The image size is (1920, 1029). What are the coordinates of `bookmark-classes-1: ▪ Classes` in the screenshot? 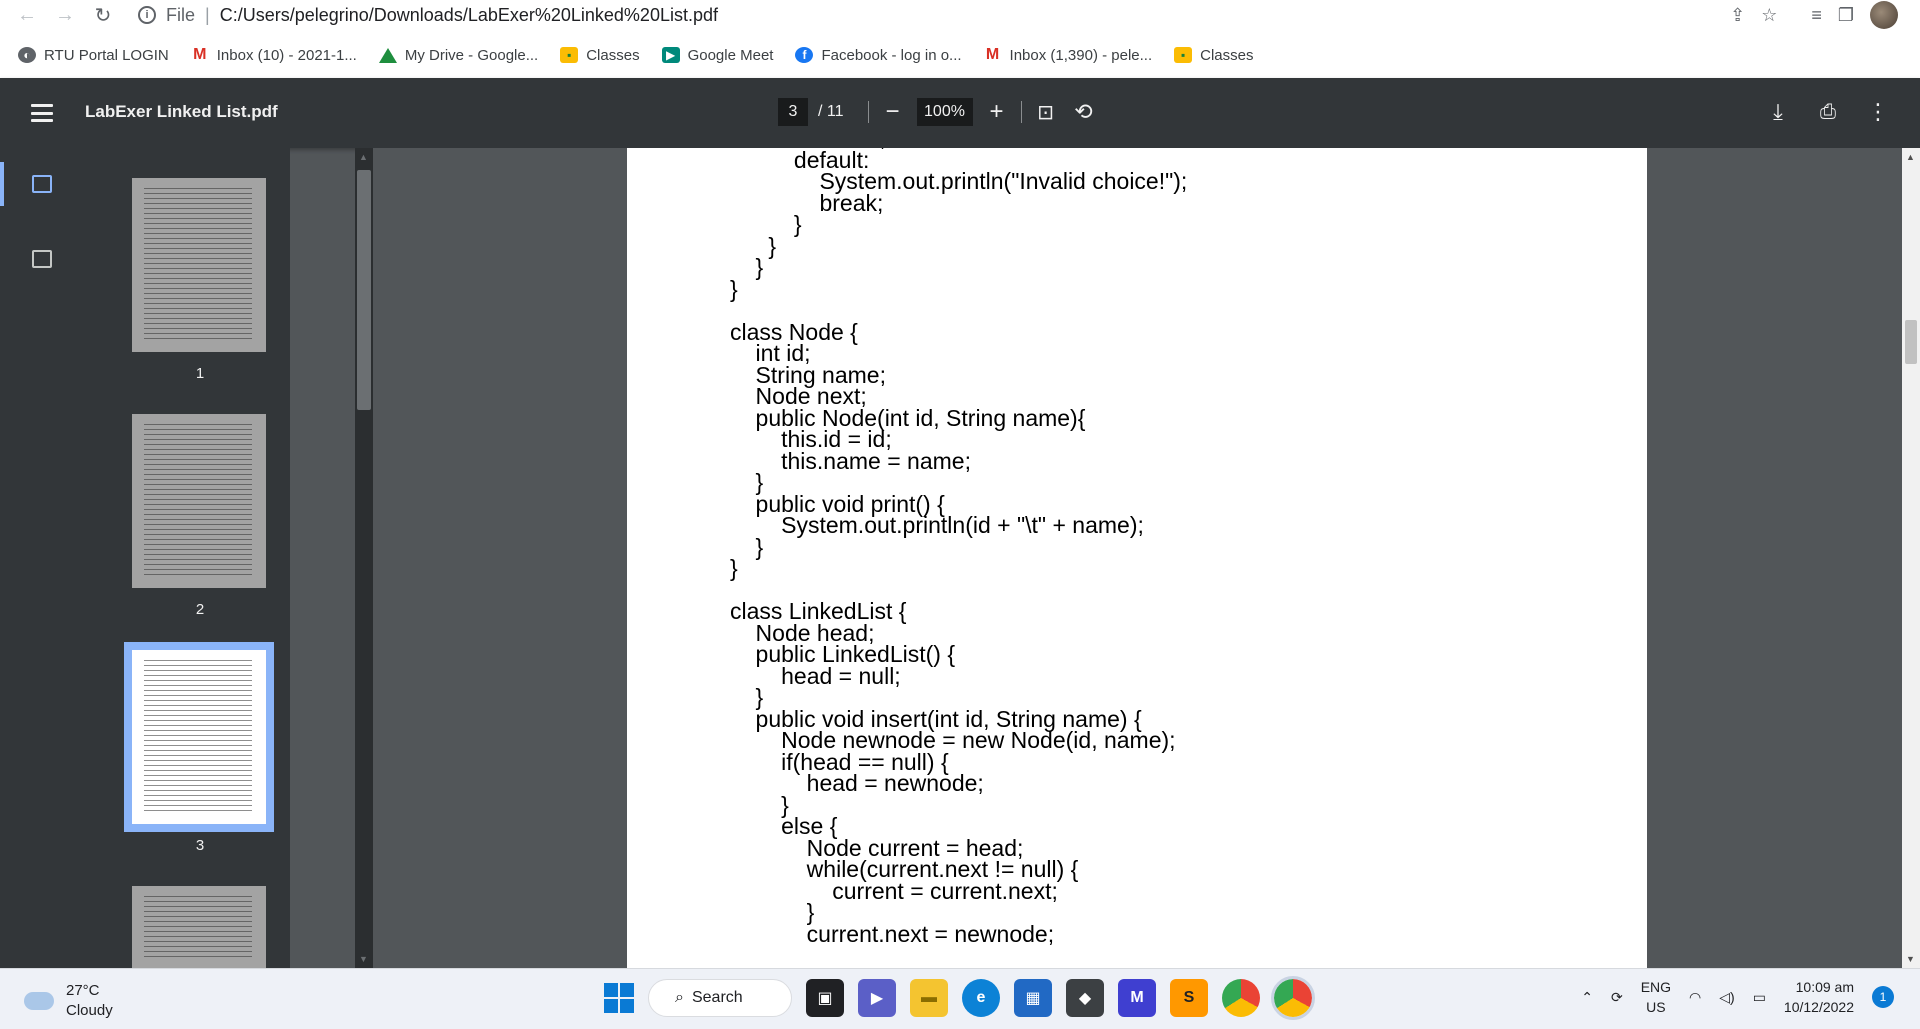 It's located at (600, 55).